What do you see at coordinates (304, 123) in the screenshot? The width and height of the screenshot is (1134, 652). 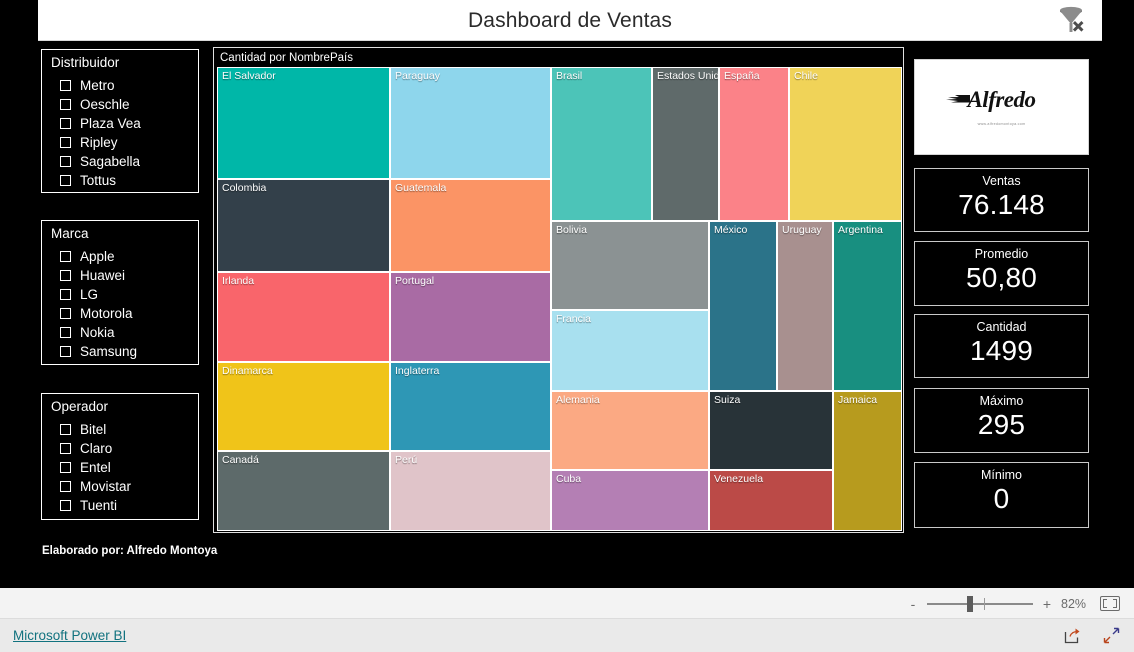 I see `treemap-tile: El Salvador` at bounding box center [304, 123].